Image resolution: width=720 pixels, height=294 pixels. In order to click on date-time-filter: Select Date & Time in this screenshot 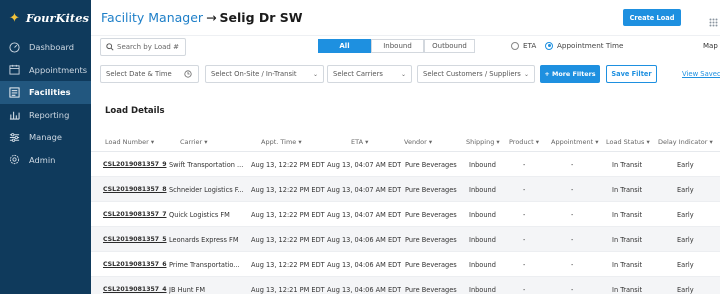, I will do `click(149, 74)`.